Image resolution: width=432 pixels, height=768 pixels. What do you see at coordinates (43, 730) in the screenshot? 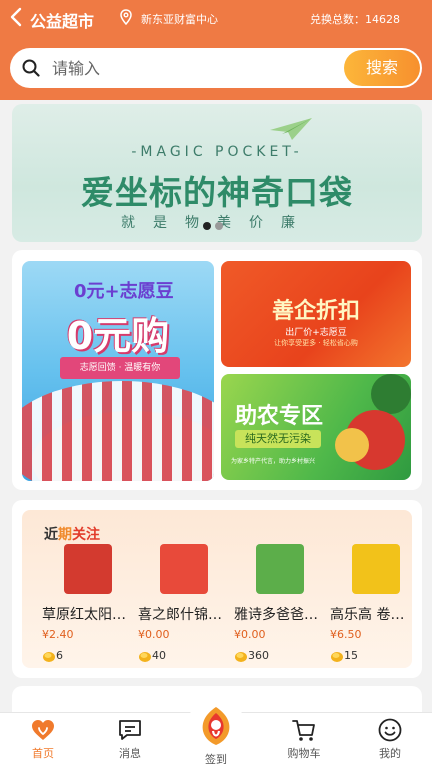
I see `home-icon` at bounding box center [43, 730].